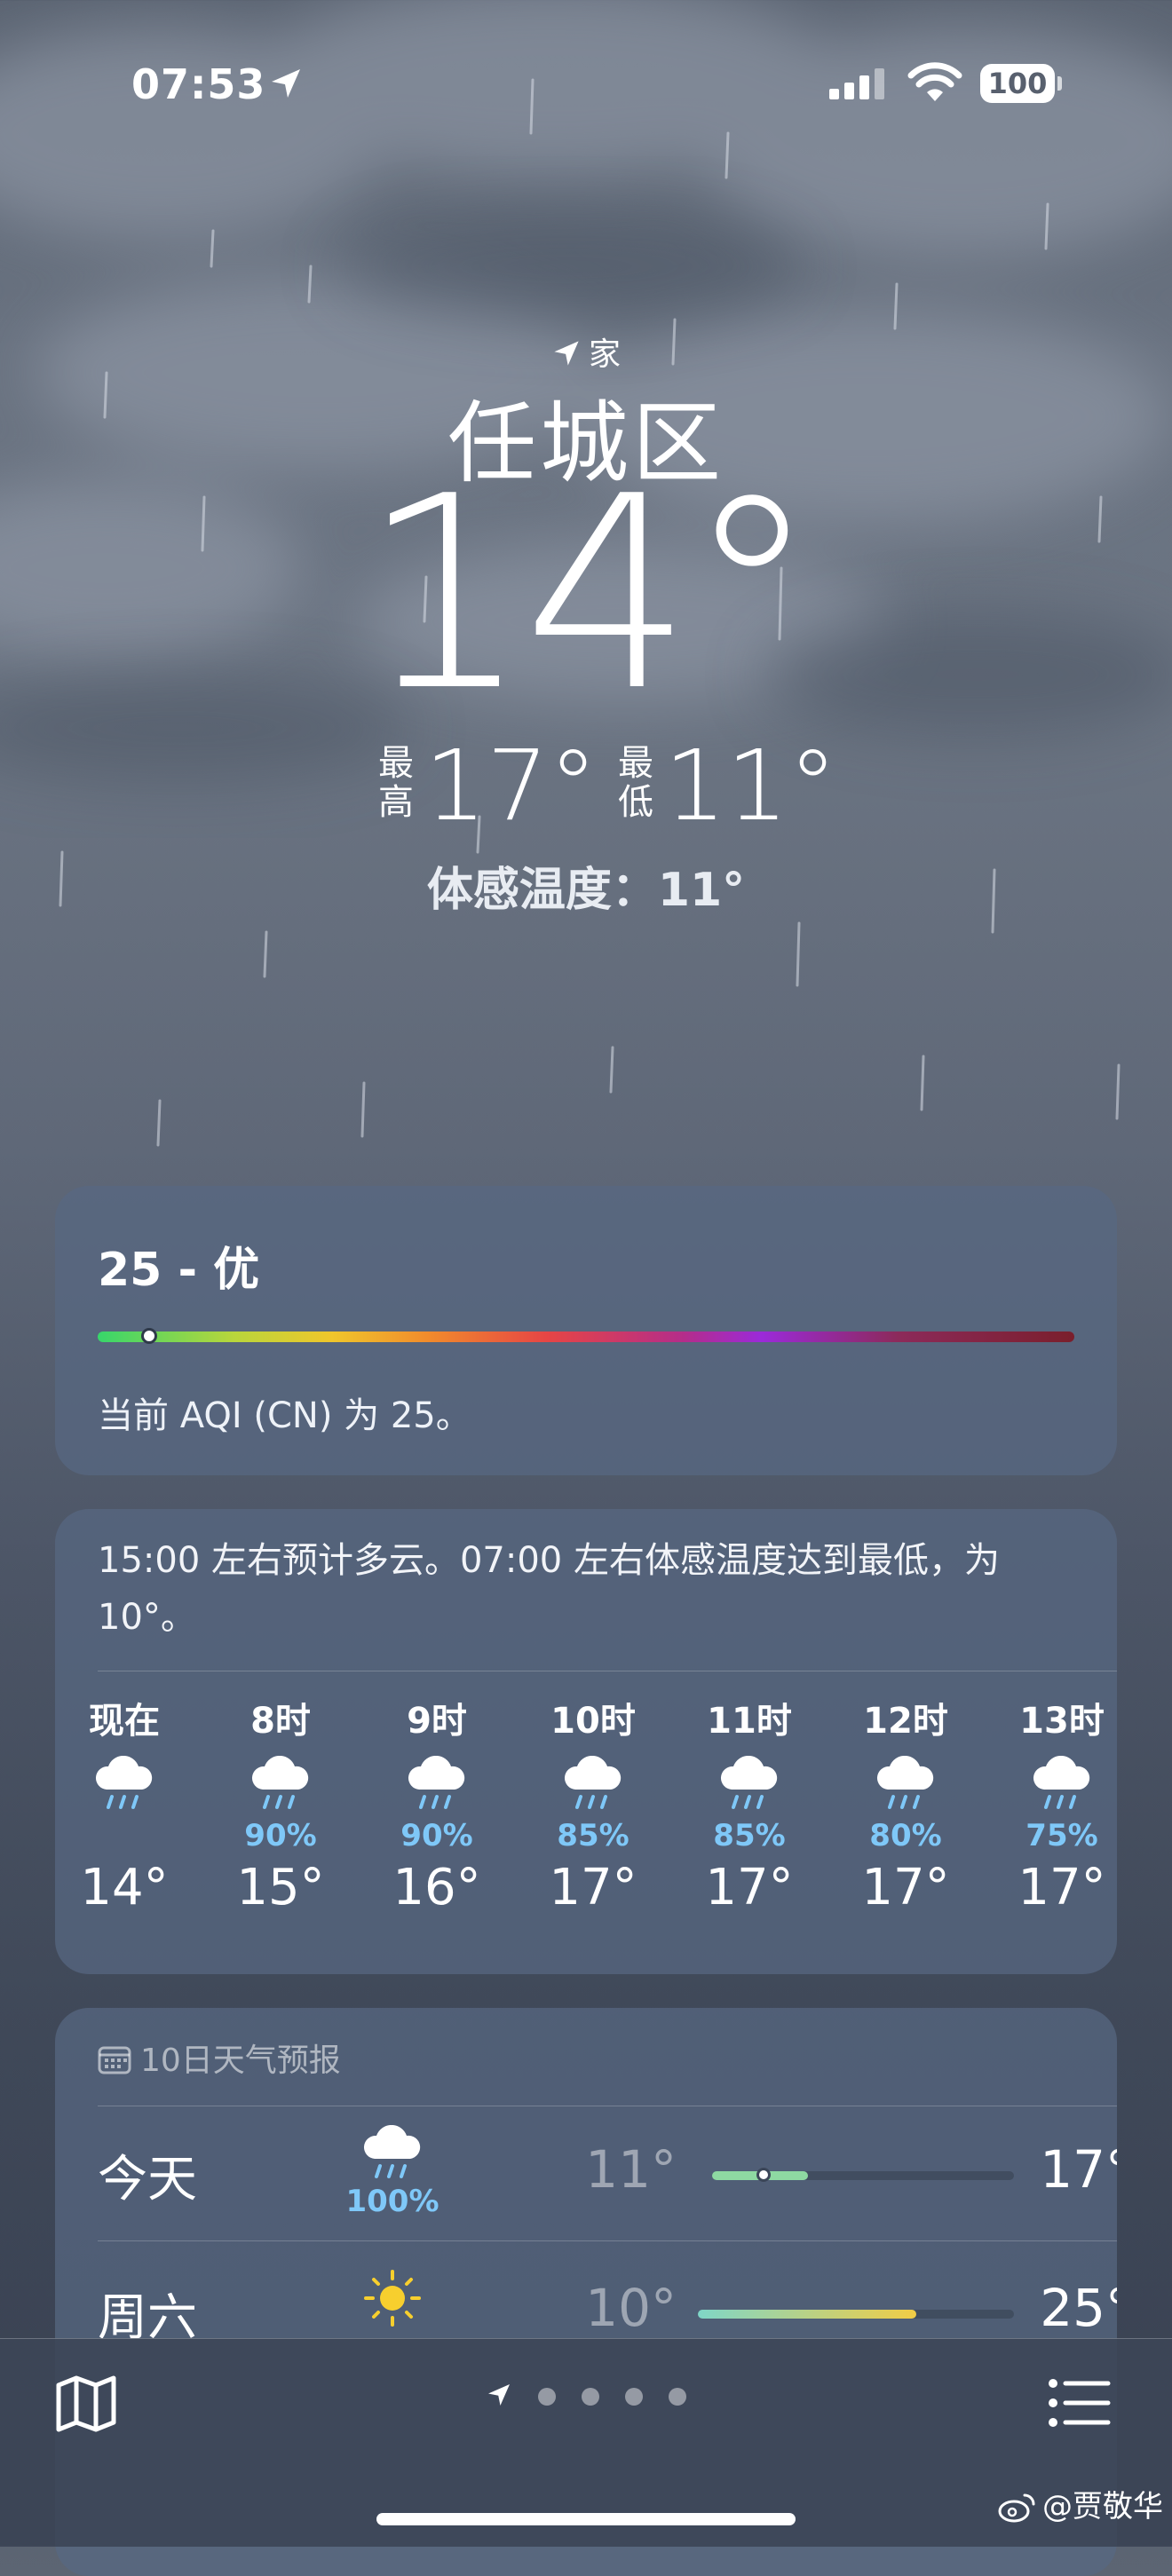  I want to click on hour-column: 9时 90% 16°, so click(437, 1809).